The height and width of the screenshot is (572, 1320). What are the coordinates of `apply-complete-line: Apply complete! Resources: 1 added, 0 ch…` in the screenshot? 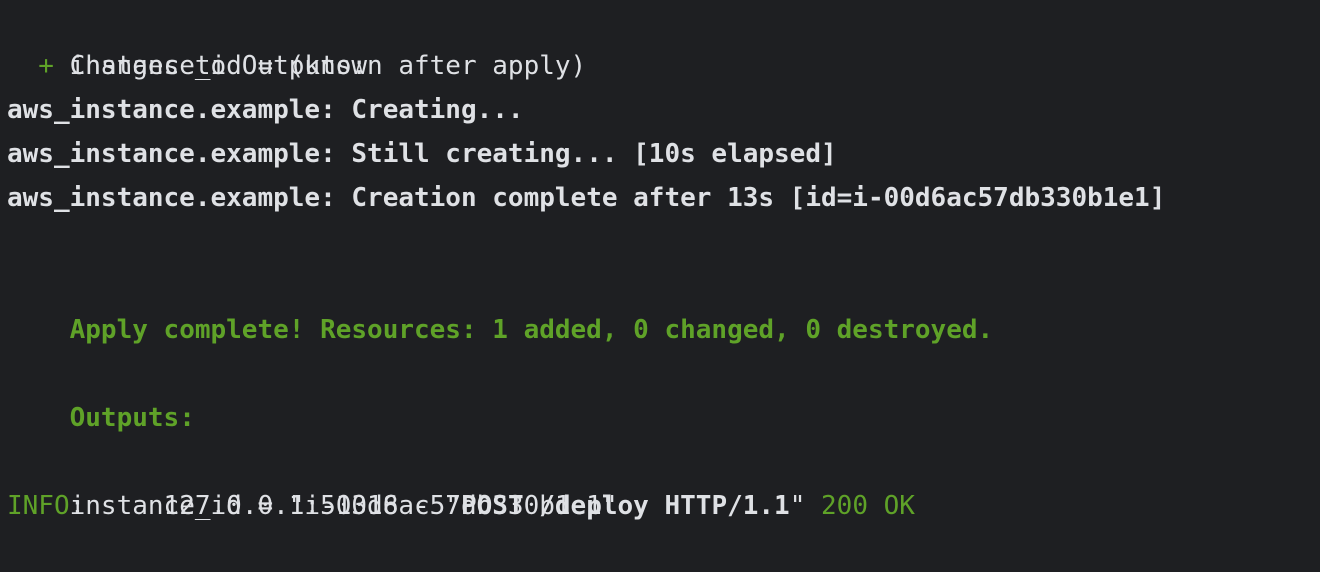 It's located at (663, 304).